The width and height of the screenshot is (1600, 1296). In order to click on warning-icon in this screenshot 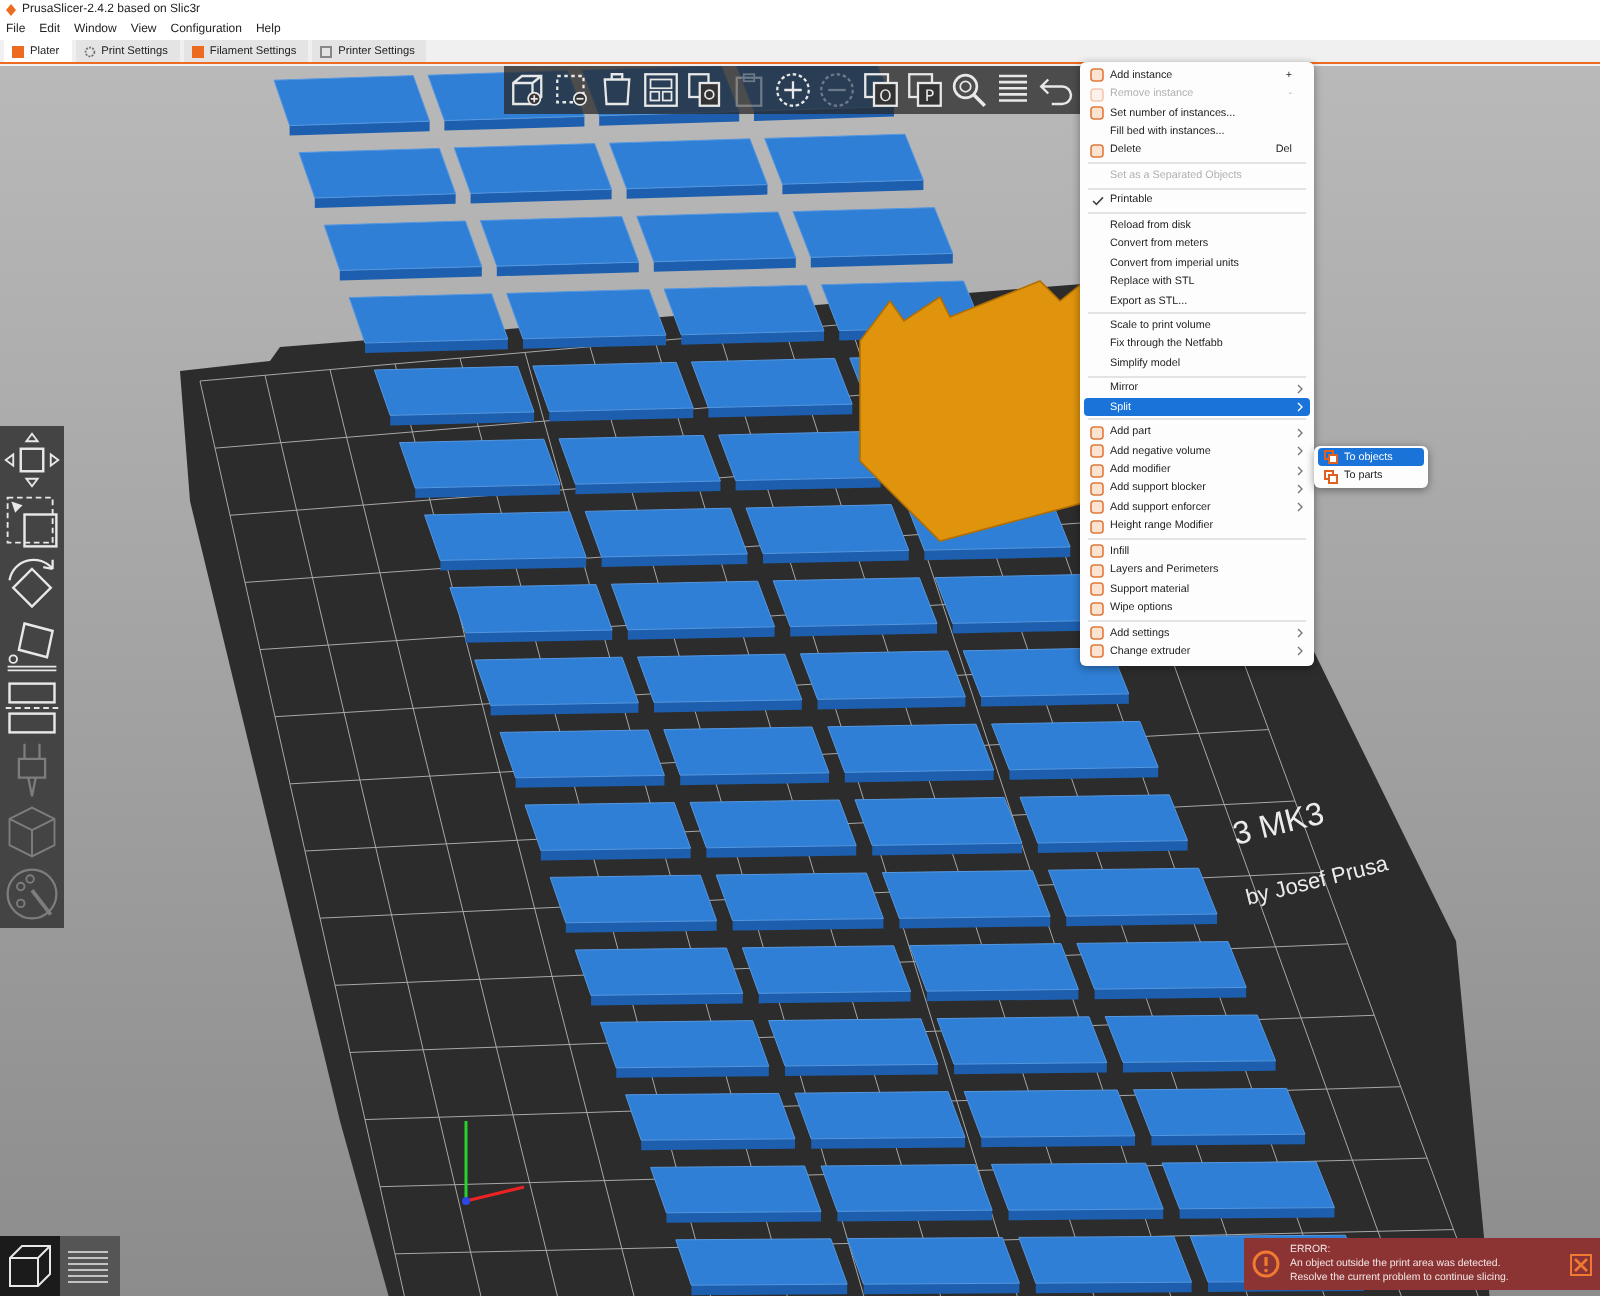, I will do `click(1266, 1264)`.